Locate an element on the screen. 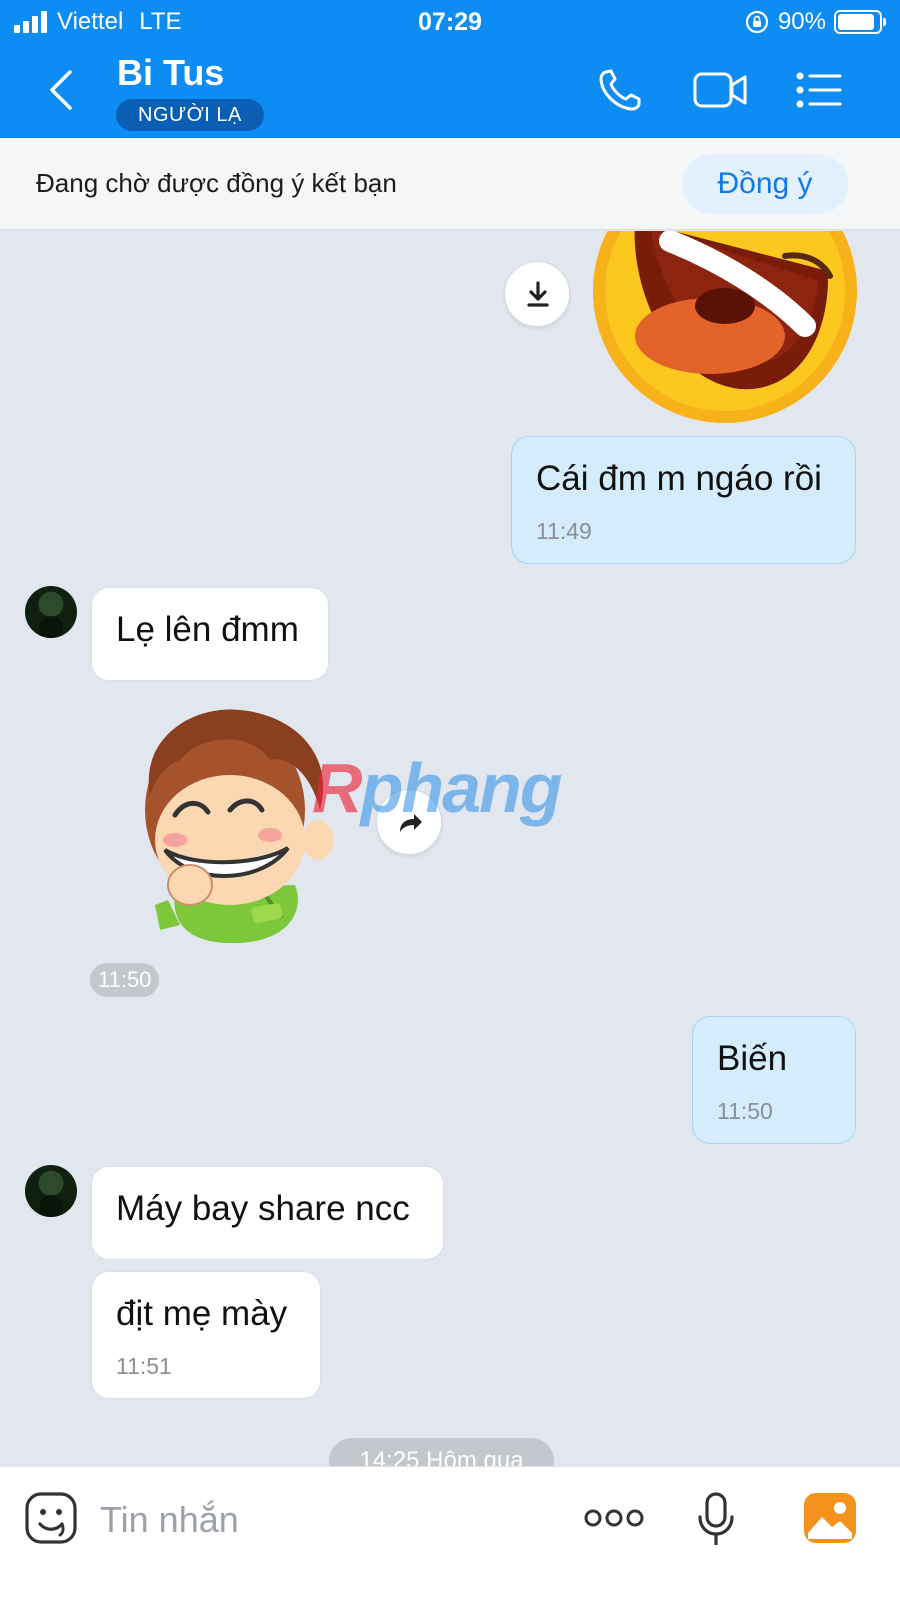 This screenshot has height=1600, width=900. video-camera-icon is located at coordinates (720, 90).